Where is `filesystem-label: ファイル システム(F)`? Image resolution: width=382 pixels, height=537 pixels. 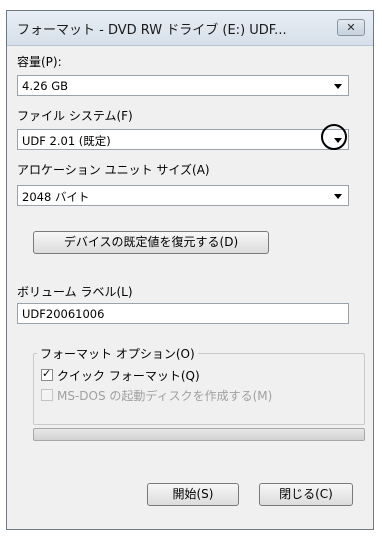 filesystem-label: ファイル システム(F) is located at coordinates (75, 116).